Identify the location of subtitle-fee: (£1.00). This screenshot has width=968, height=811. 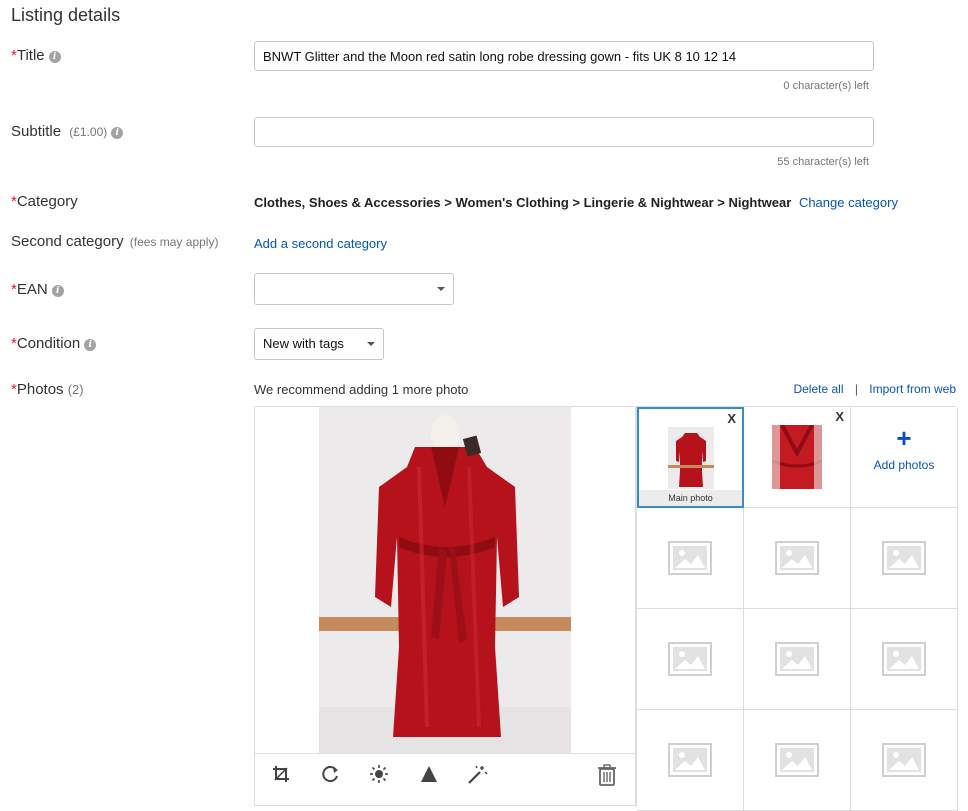
(88, 132).